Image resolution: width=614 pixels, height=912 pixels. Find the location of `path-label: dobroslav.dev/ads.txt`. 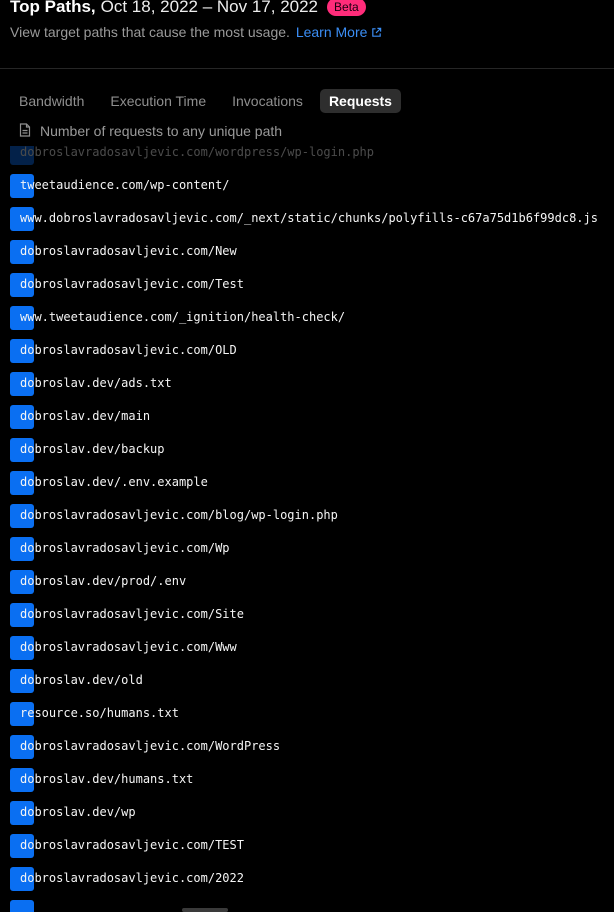

path-label: dobroslav.dev/ads.txt is located at coordinates (96, 383).